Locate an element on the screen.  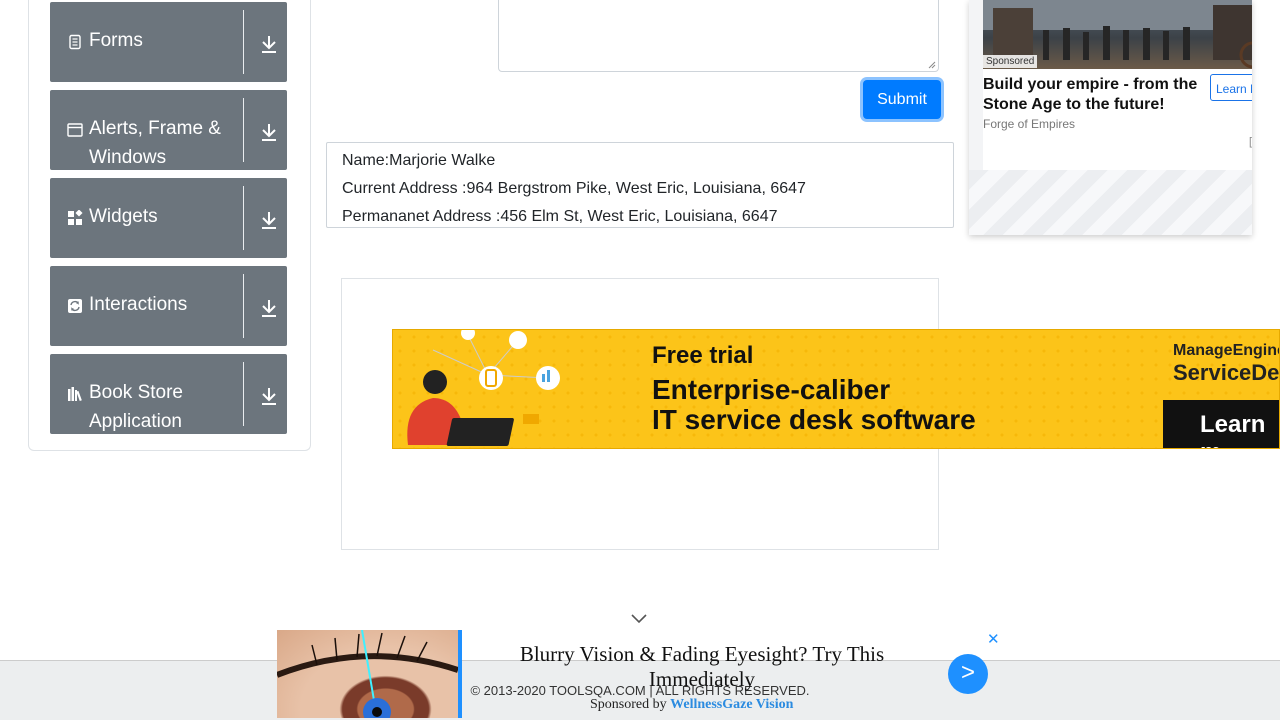
banner-line3: IT service desk software is located at coordinates (814, 419).